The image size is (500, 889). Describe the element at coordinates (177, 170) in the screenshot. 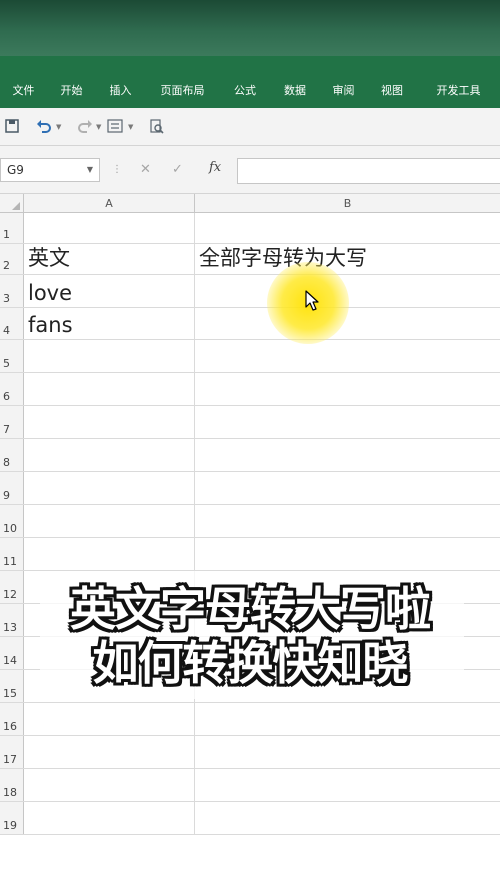

I see `enter-icon: ✓` at that location.